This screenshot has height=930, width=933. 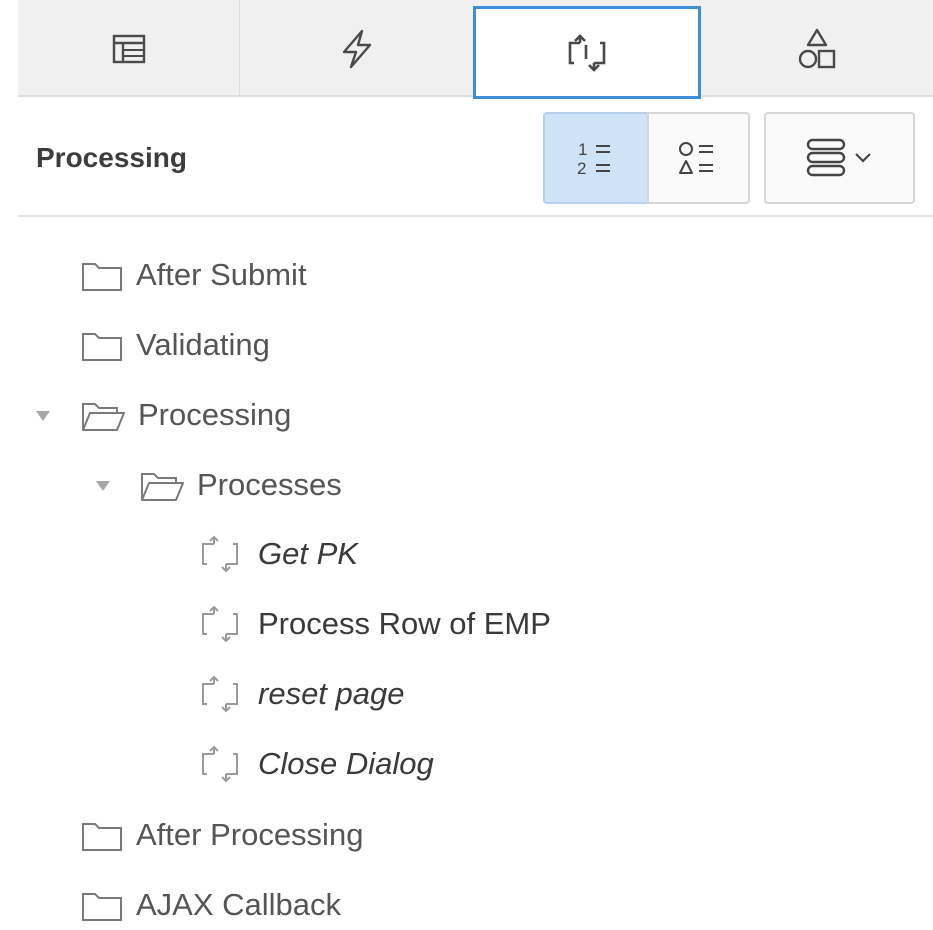 What do you see at coordinates (581, 168) in the screenshot?
I see `svg-text: 2` at bounding box center [581, 168].